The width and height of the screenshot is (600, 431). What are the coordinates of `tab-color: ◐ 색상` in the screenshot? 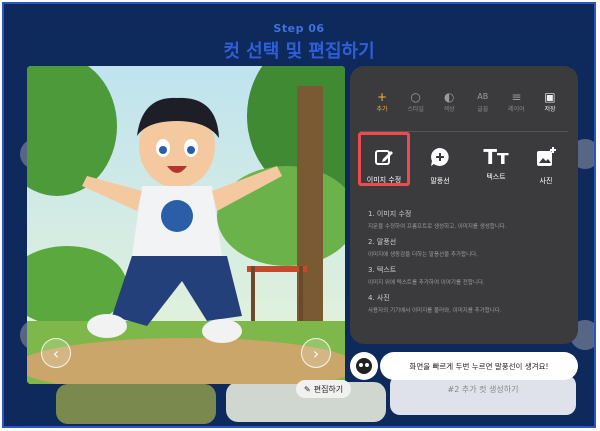 It's located at (449, 101).